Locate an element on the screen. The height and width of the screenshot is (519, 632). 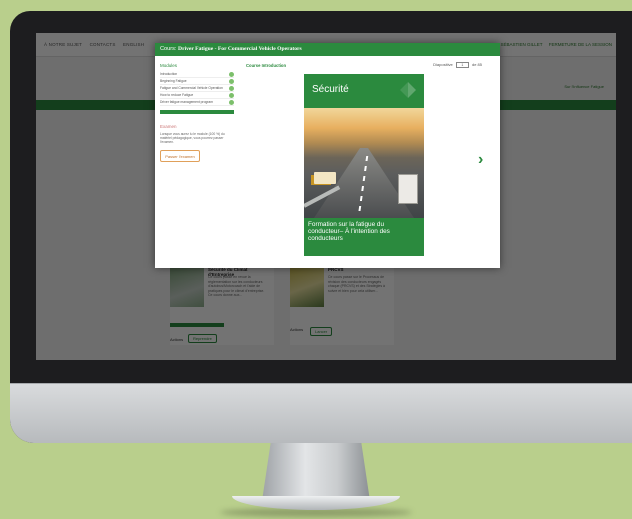
highway-photo is located at coordinates (364, 163).